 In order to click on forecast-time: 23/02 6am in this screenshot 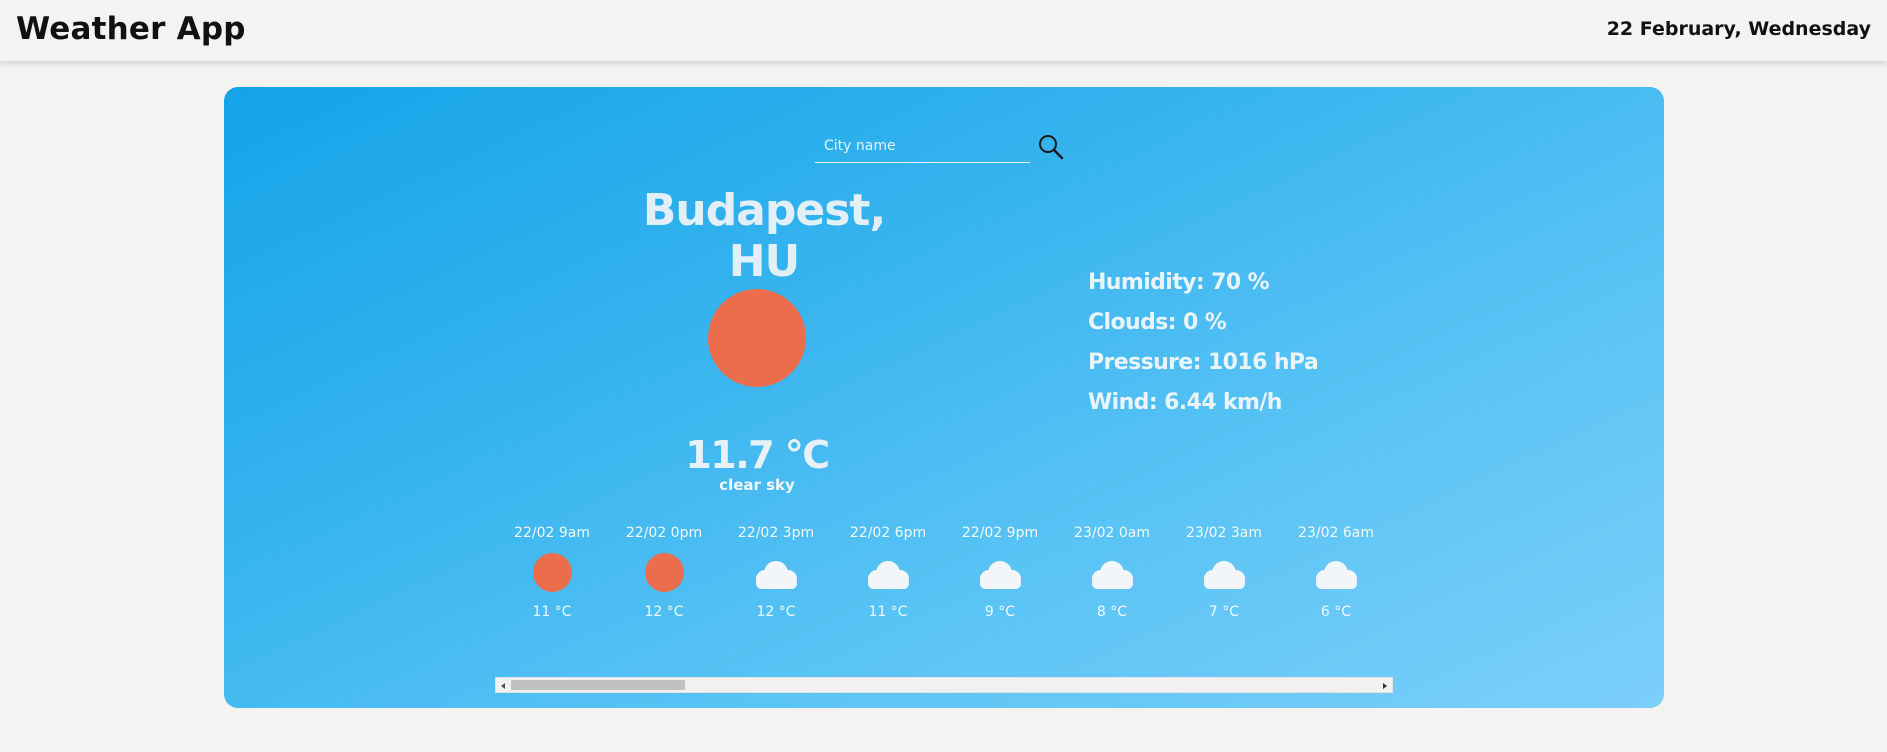, I will do `click(1336, 533)`.